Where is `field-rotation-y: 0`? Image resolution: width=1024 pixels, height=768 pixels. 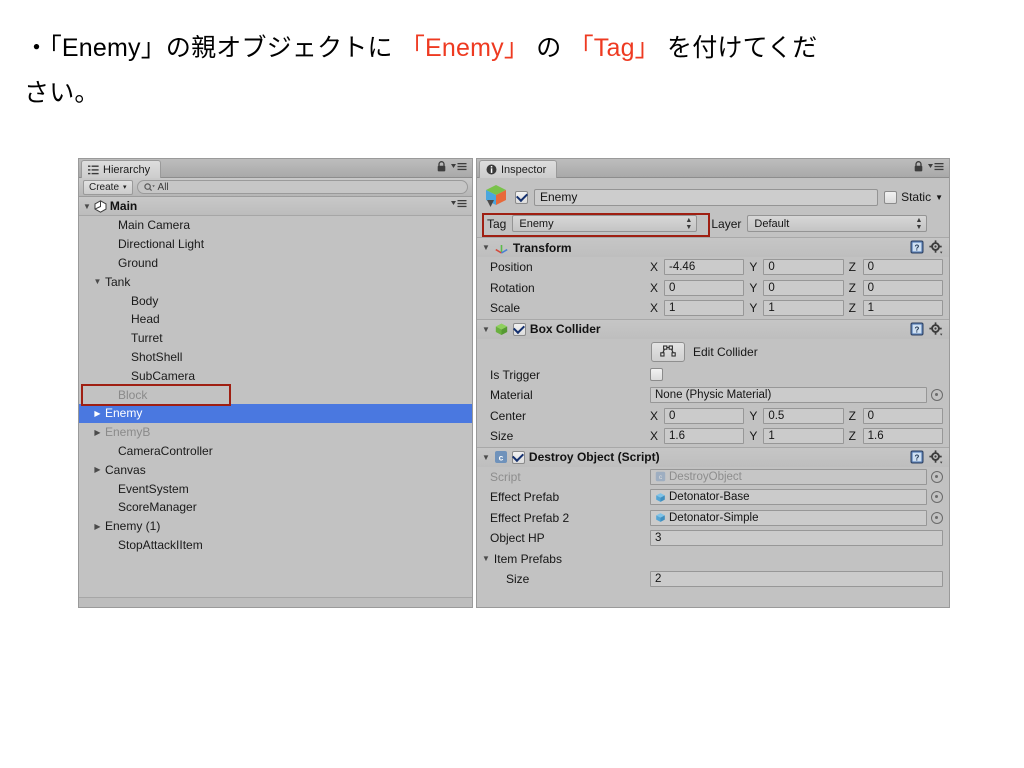 field-rotation-y: 0 is located at coordinates (803, 287).